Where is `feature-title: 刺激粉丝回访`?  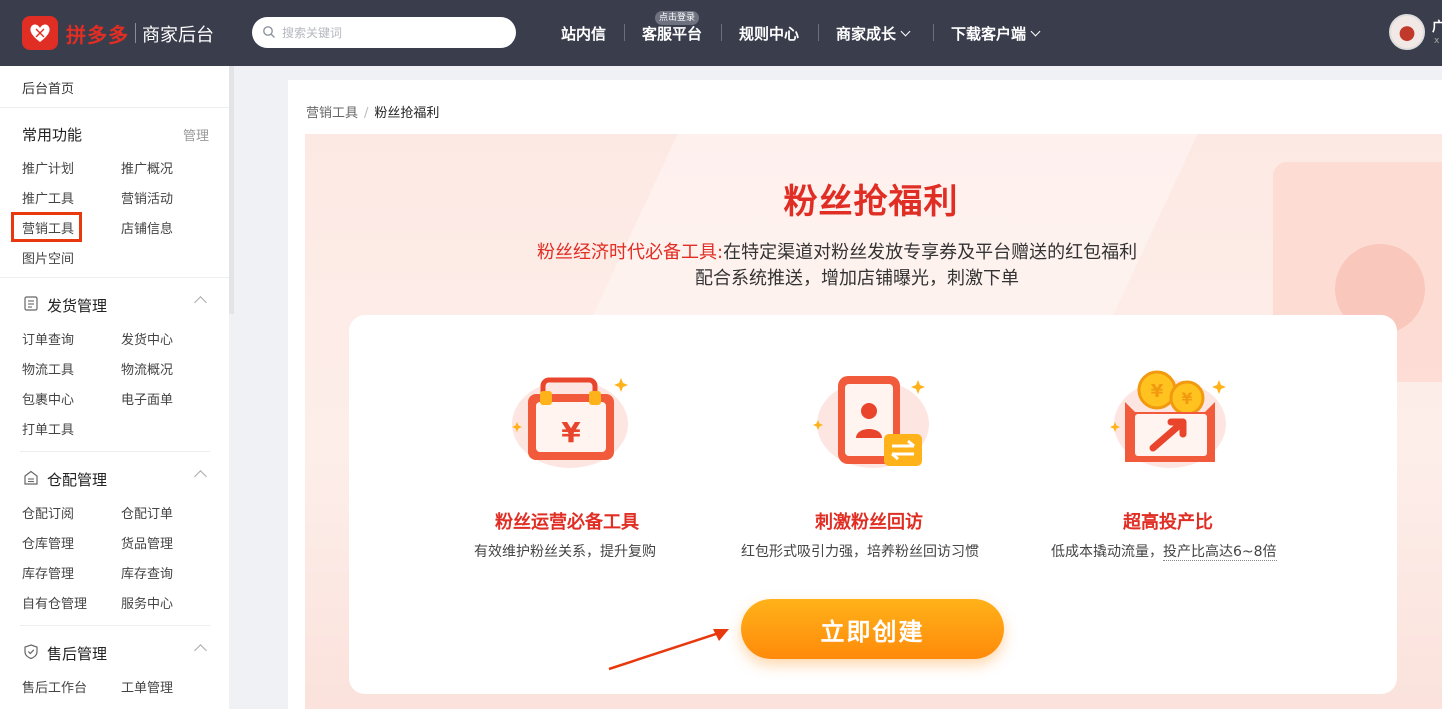
feature-title: 刺激粉丝回访 is located at coordinates (869, 522).